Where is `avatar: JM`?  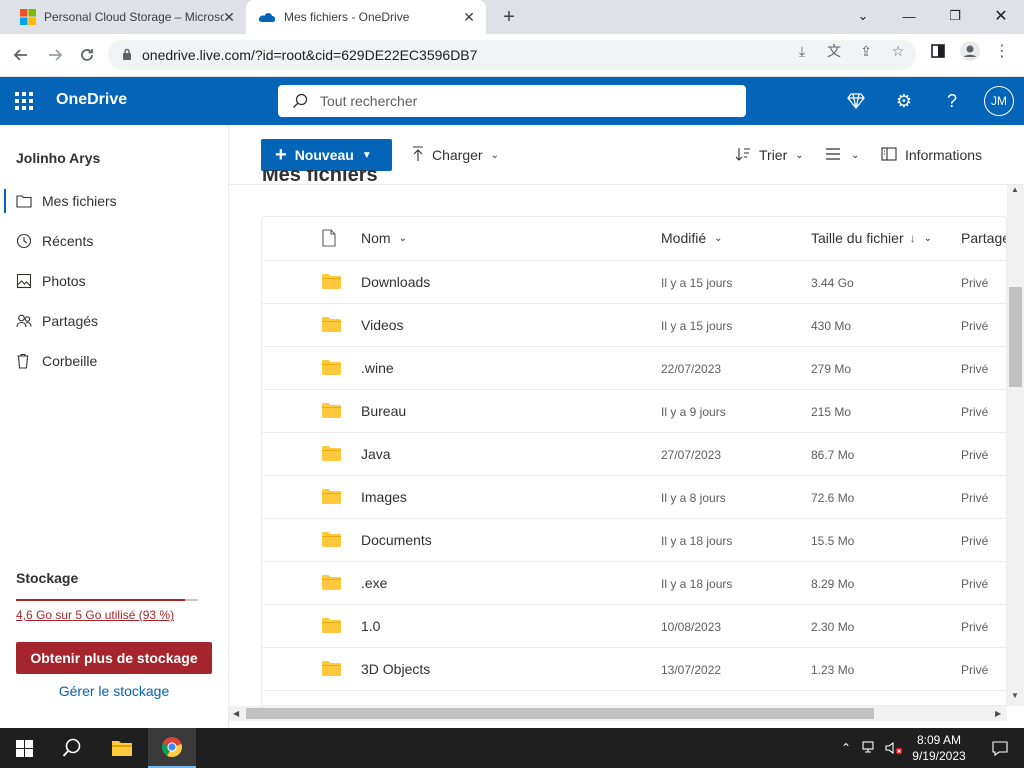
avatar: JM is located at coordinates (999, 101).